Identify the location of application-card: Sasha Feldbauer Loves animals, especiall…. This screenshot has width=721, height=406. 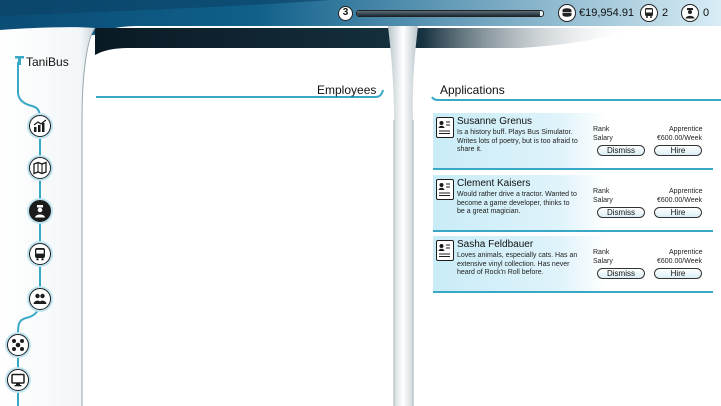
(573, 264).